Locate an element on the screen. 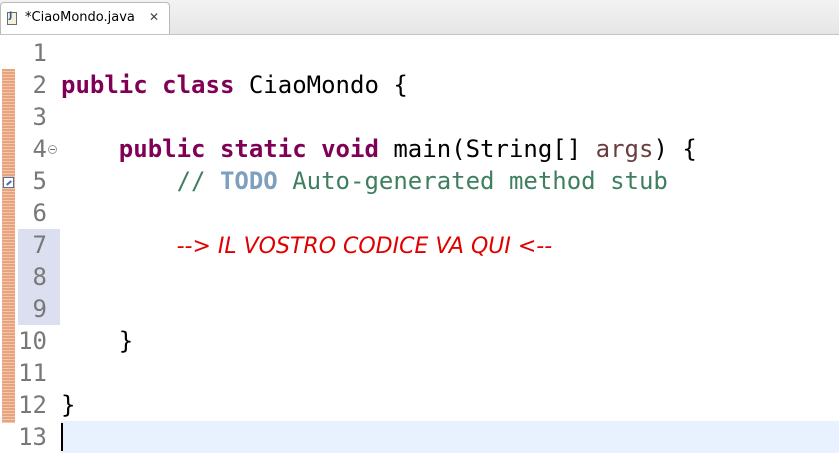 This screenshot has width=839, height=463. annotation-note: --> IL VOSTRO CODICE VA QUI <-- is located at coordinates (364, 246).